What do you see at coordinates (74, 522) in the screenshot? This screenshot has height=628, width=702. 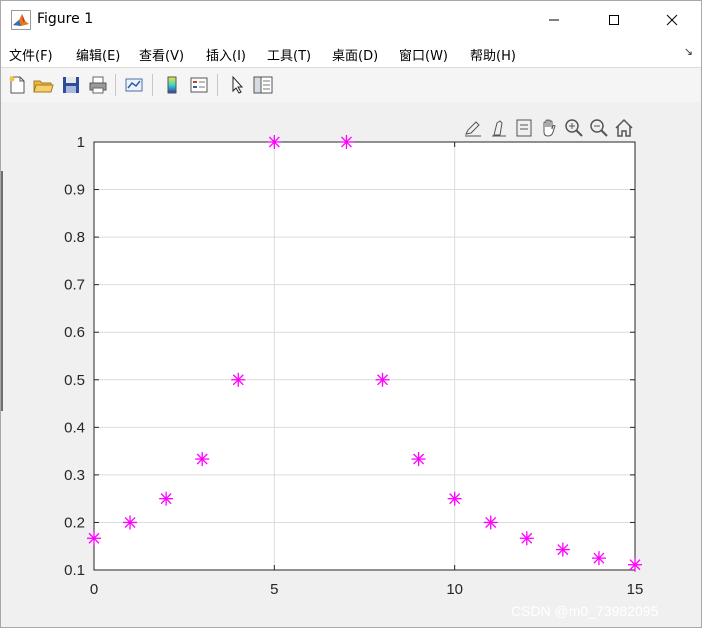 I see `y-tick-label: 0.2` at bounding box center [74, 522].